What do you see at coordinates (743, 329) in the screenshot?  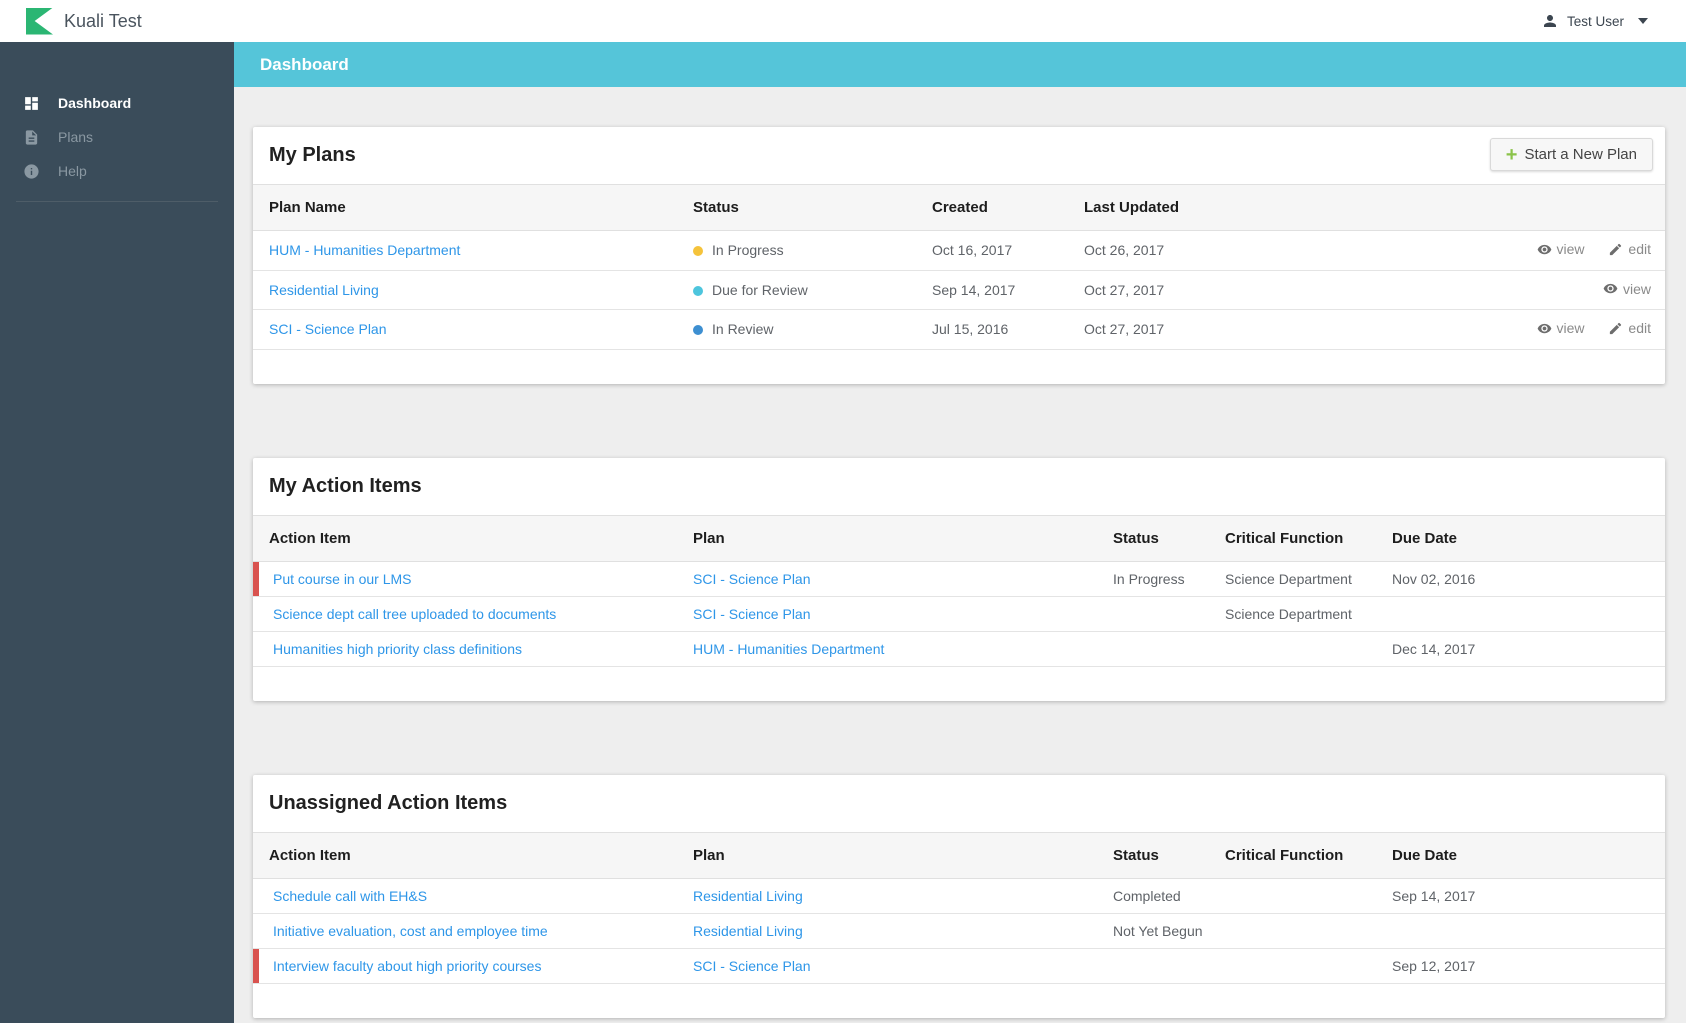 I see `status-text: In Review` at bounding box center [743, 329].